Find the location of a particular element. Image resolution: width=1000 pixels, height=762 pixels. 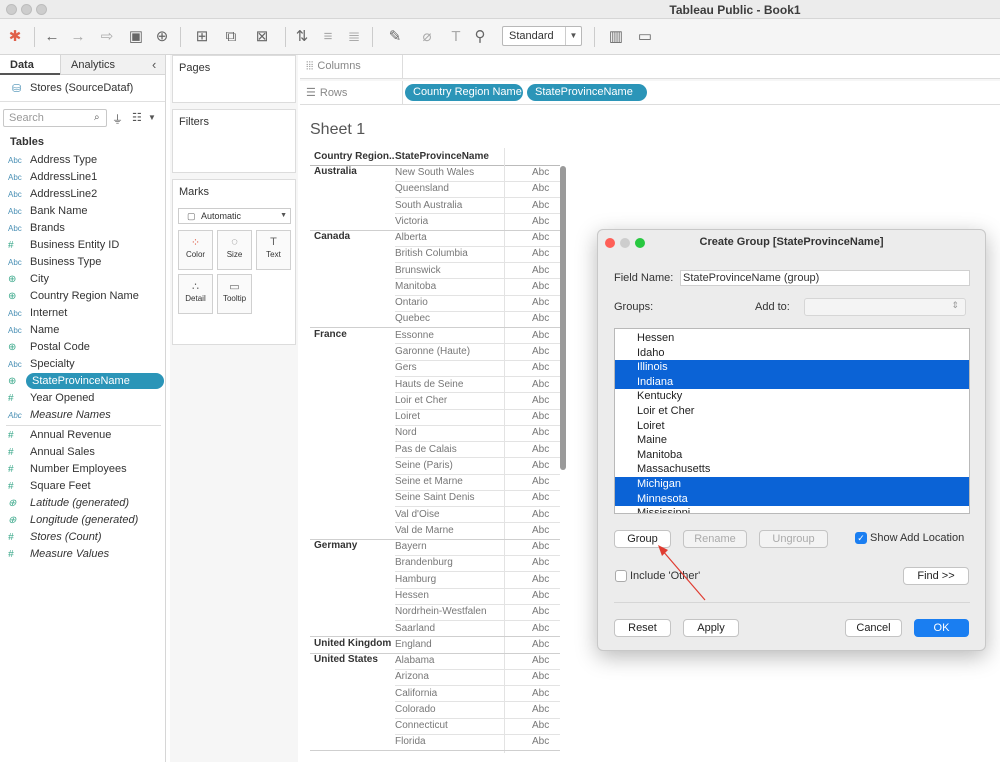

country-header-cell: Australia is located at coordinates (335, 171).